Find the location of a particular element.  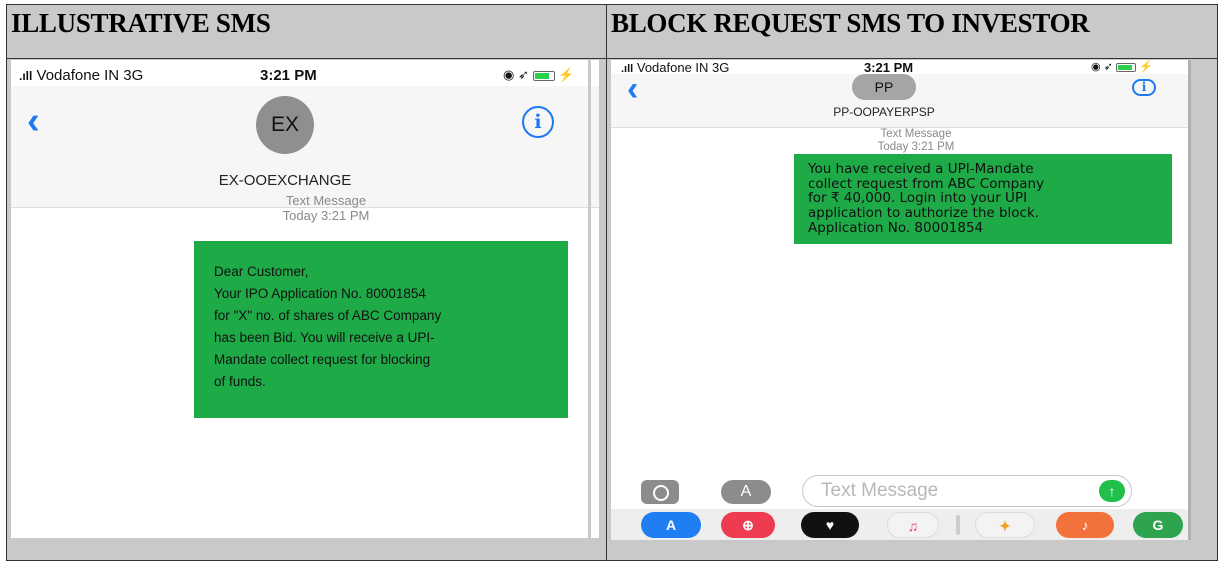

table-divider-vertical is located at coordinates (606, 282).